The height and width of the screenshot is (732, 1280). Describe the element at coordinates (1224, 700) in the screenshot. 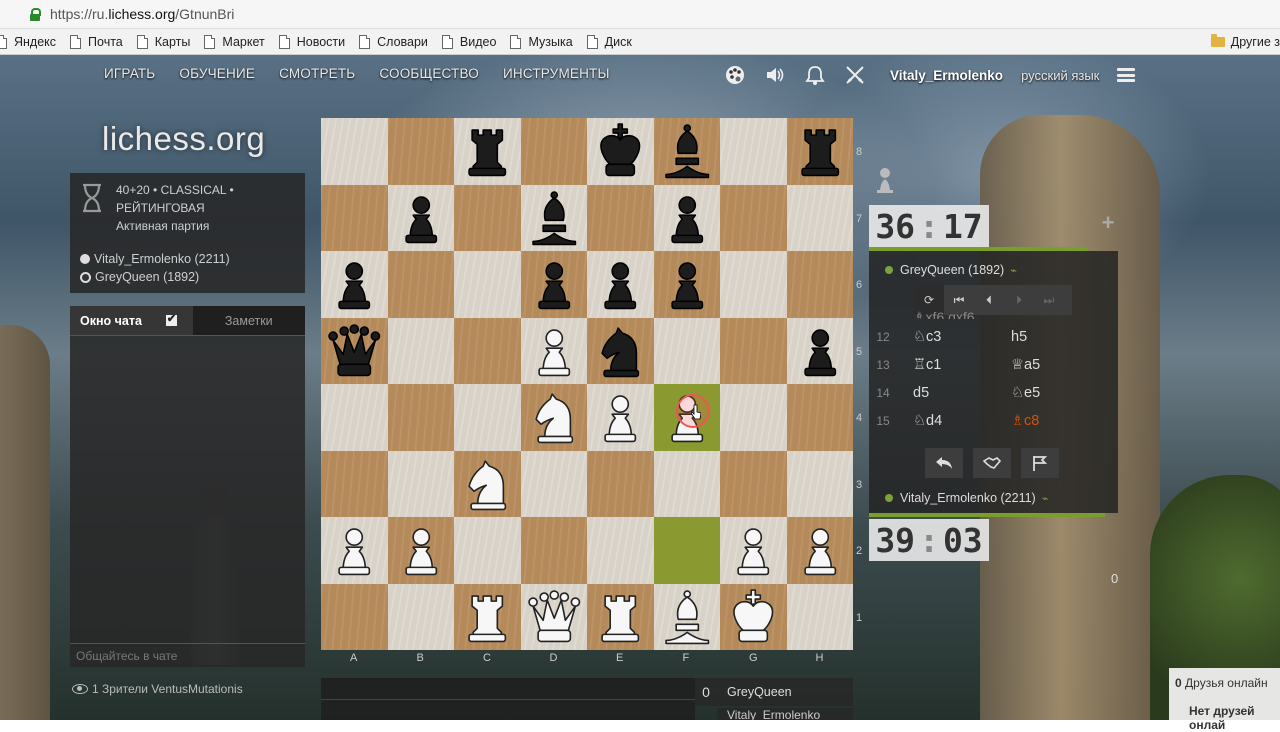

I see `friends-box: 0 Друзья онлайн Нет друзей онлай` at that location.